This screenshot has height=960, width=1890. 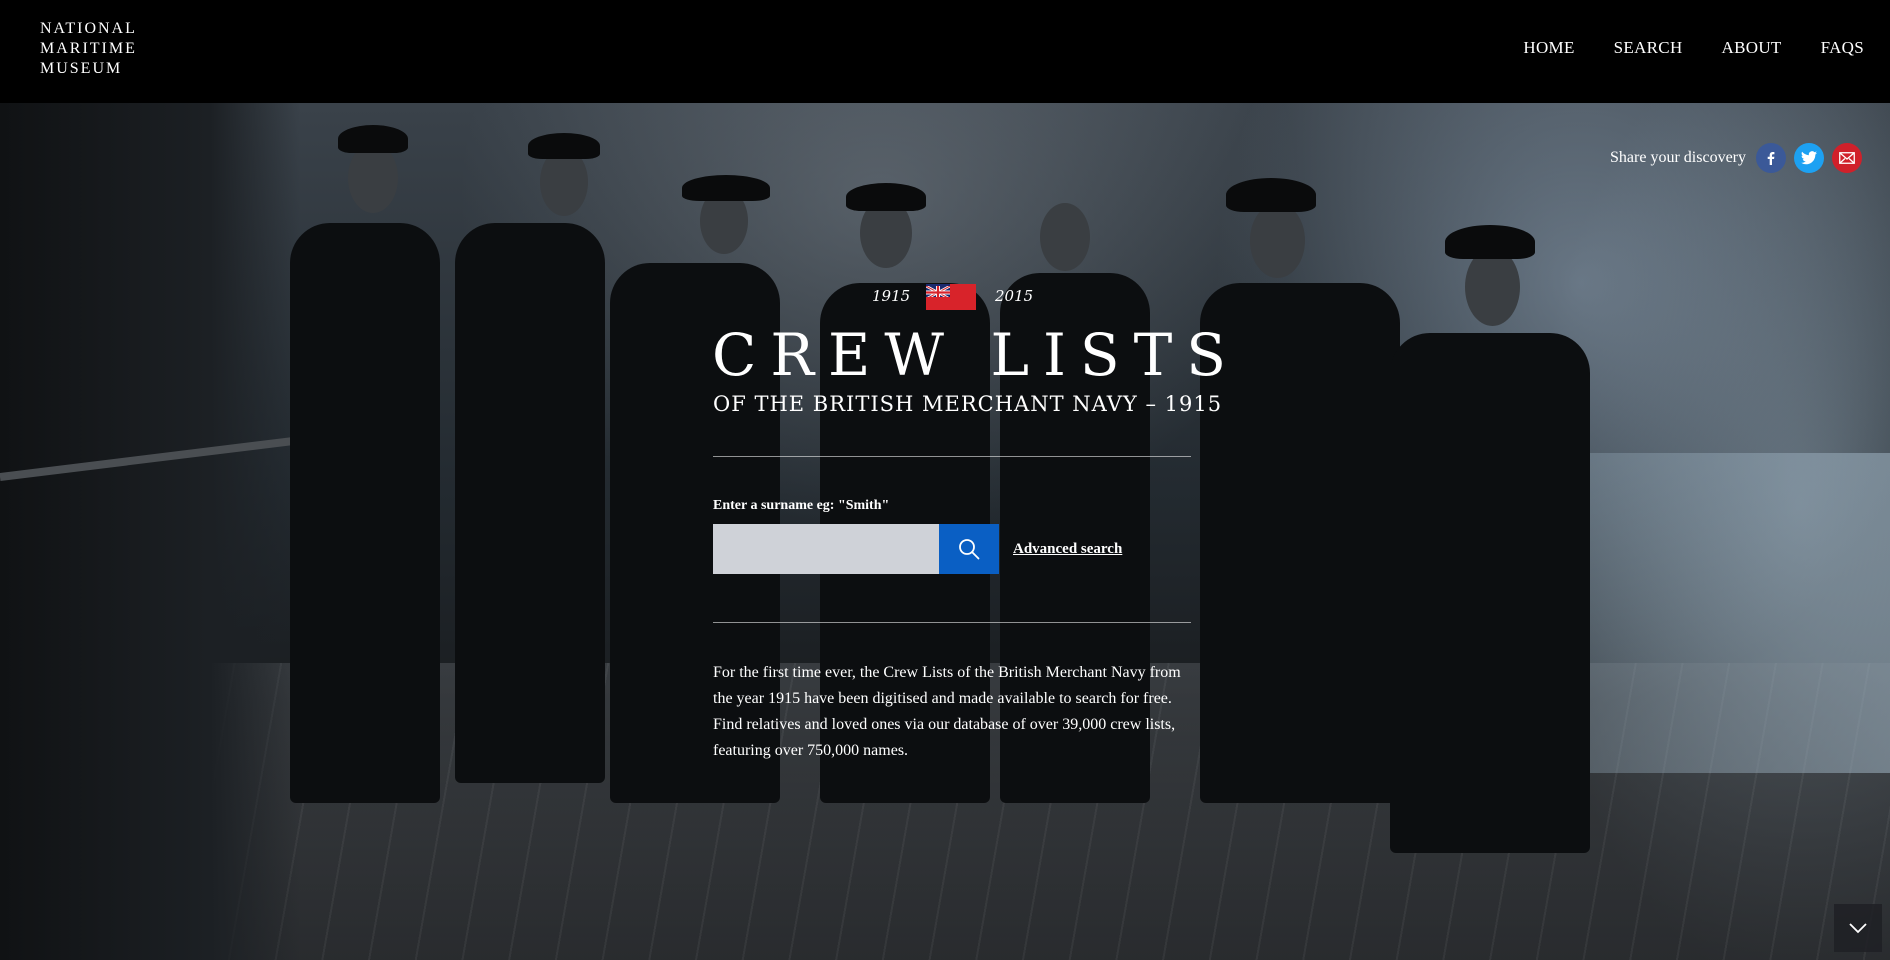 I want to click on chevron-down-icon, so click(x=1858, y=928).